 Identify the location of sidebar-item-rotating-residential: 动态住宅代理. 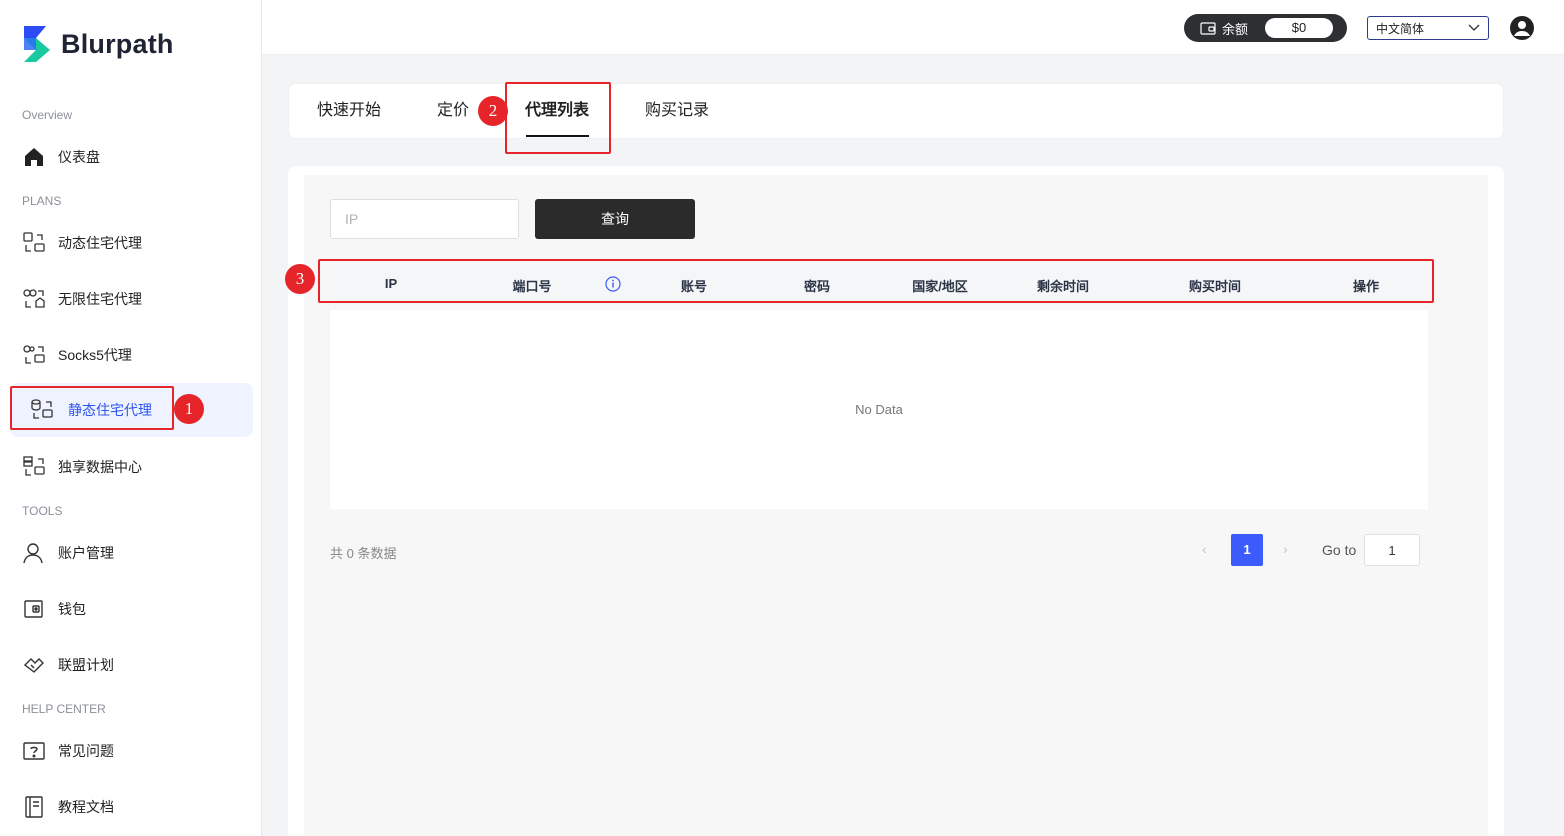
(131, 243).